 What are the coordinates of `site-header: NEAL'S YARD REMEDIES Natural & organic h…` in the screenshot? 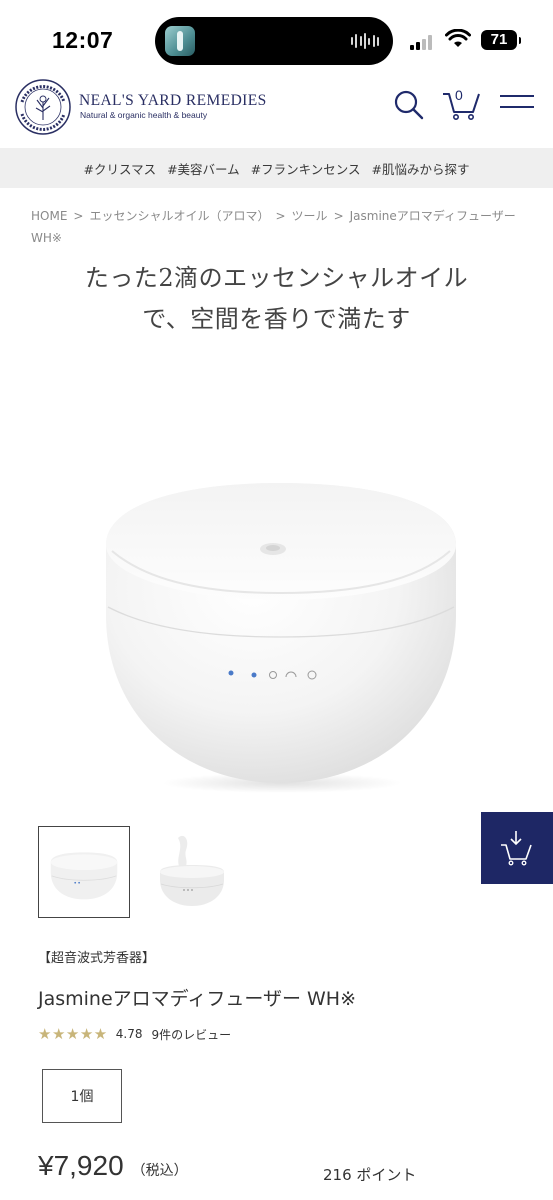 It's located at (276, 110).